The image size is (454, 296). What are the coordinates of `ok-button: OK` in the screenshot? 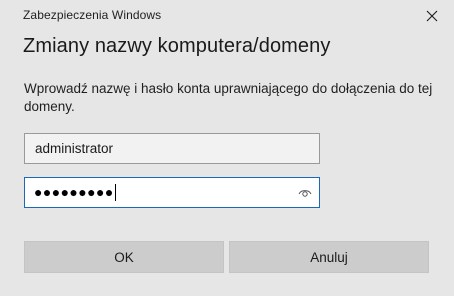 It's located at (124, 257).